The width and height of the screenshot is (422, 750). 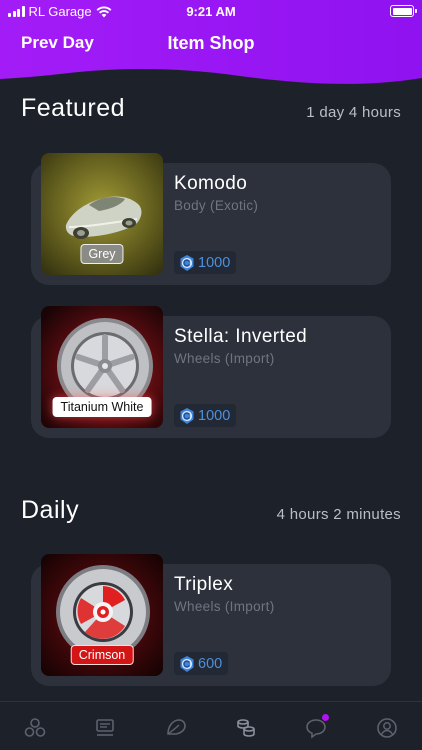 I want to click on status-bar: RL Garage 9:21 AM, so click(x=211, y=12).